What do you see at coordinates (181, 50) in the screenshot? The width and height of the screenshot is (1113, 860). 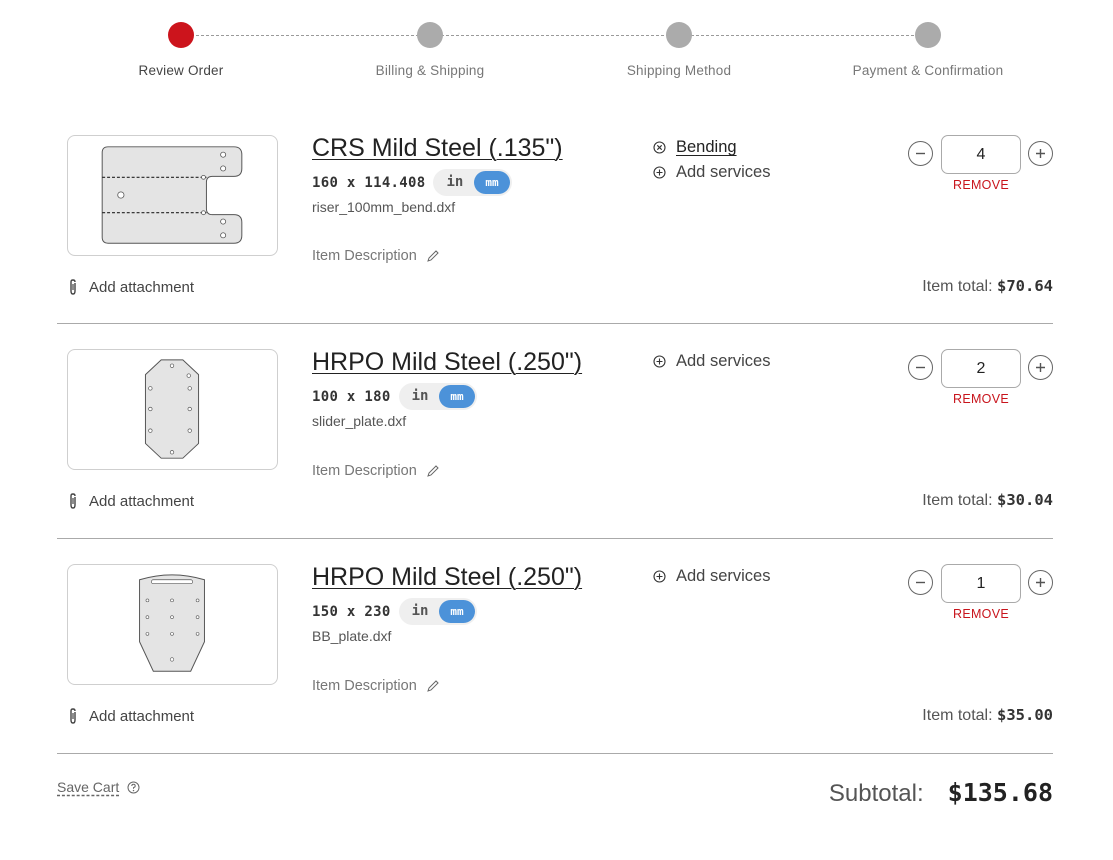 I see `step-review-order: Review Order` at bounding box center [181, 50].